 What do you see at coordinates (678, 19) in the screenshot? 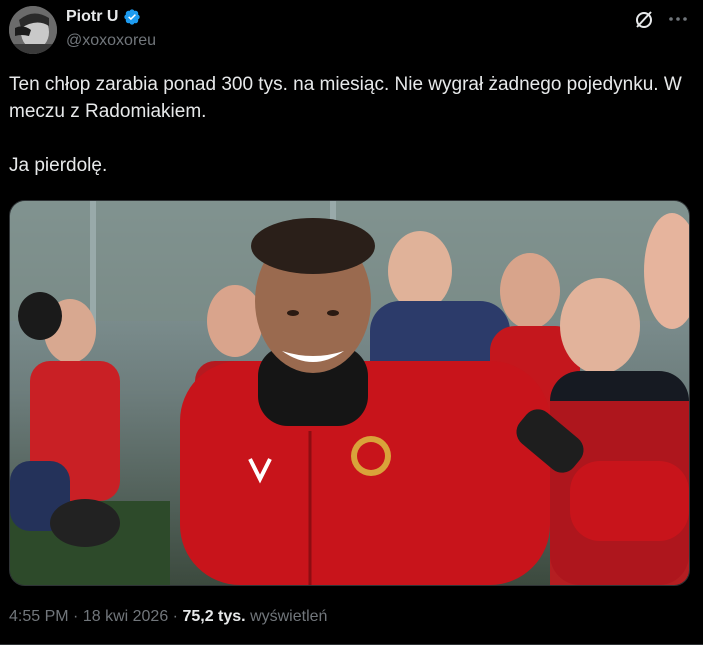
I see `more-icon` at bounding box center [678, 19].